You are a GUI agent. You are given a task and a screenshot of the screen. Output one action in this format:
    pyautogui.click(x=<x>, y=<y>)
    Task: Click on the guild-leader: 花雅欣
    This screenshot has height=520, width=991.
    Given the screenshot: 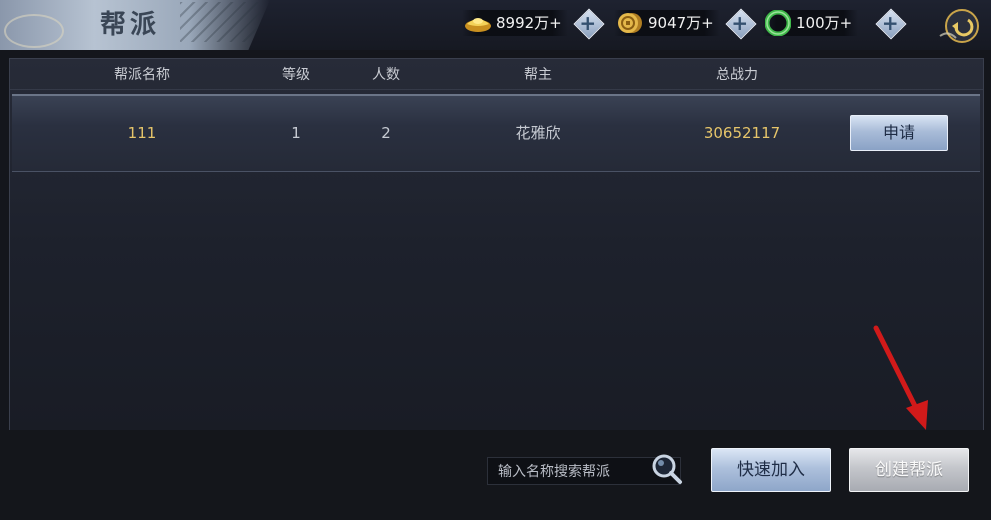 What is the action you would take?
    pyautogui.click(x=538, y=133)
    